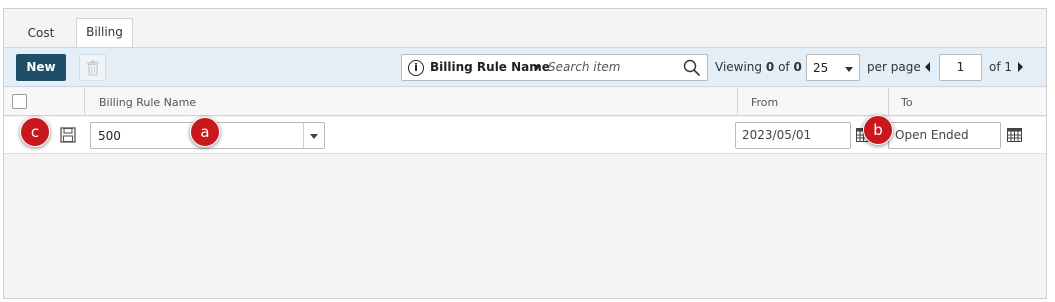 The height and width of the screenshot is (302, 1055). Describe the element at coordinates (770, 67) in the screenshot. I see `viewing-from: 0` at that location.